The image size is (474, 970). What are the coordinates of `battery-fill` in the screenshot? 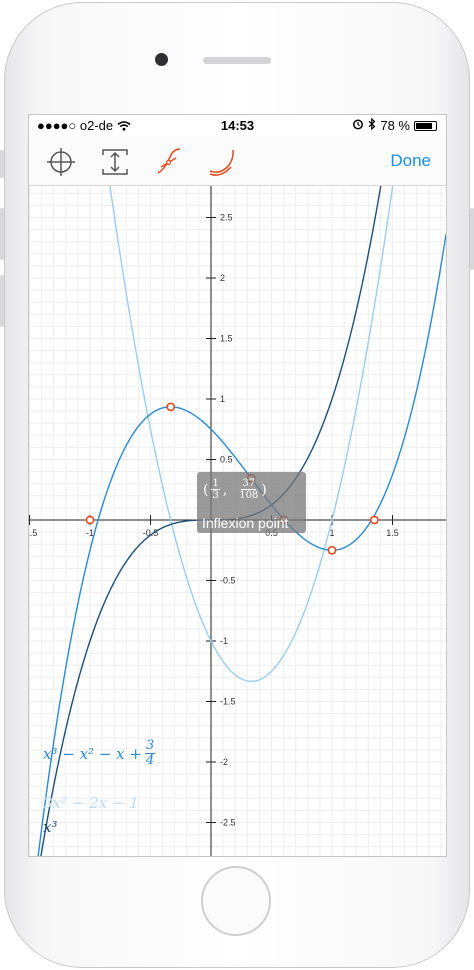 It's located at (424, 125).